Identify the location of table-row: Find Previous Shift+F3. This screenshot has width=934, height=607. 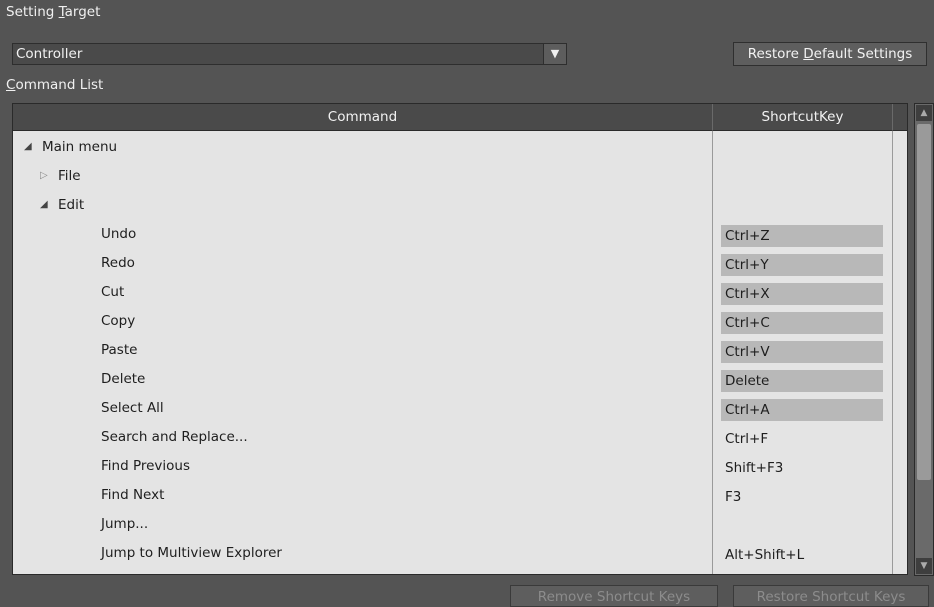
(453, 468).